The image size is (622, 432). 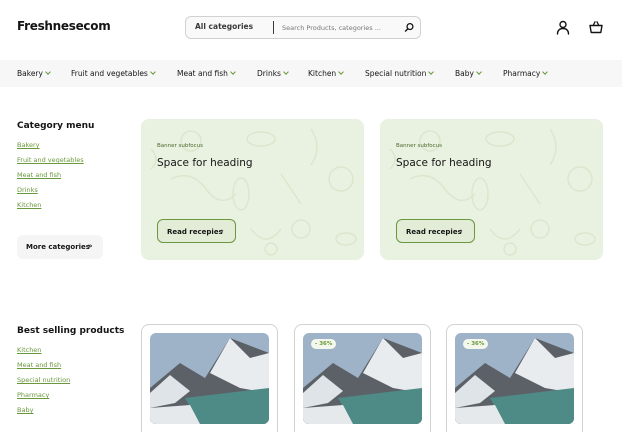 What do you see at coordinates (50, 160) in the screenshot?
I see `category-link-fruit-and-vegetables: Fruit and vegetables` at bounding box center [50, 160].